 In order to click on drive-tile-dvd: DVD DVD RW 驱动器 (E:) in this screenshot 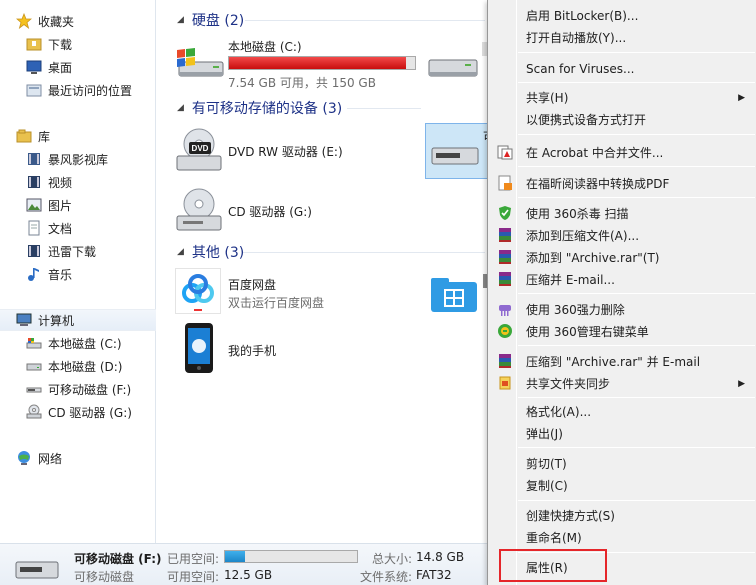, I will do `click(298, 152)`.